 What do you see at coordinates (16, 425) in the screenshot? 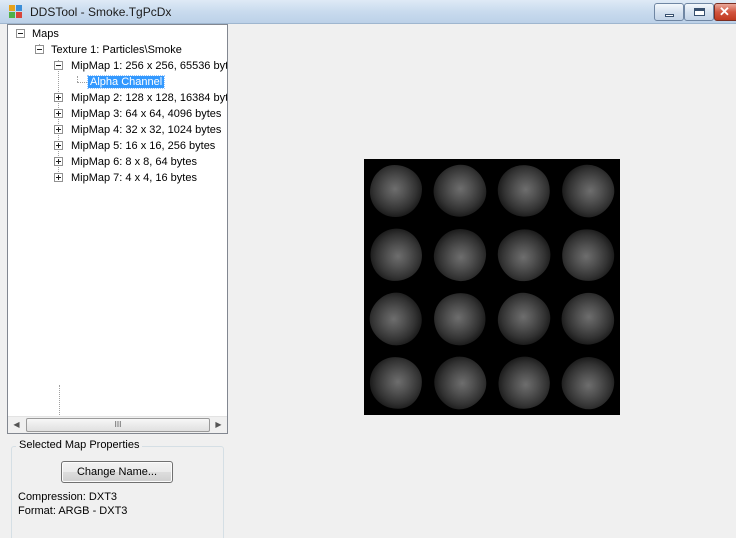
I see `scroll-left-icon: ◀` at bounding box center [16, 425].